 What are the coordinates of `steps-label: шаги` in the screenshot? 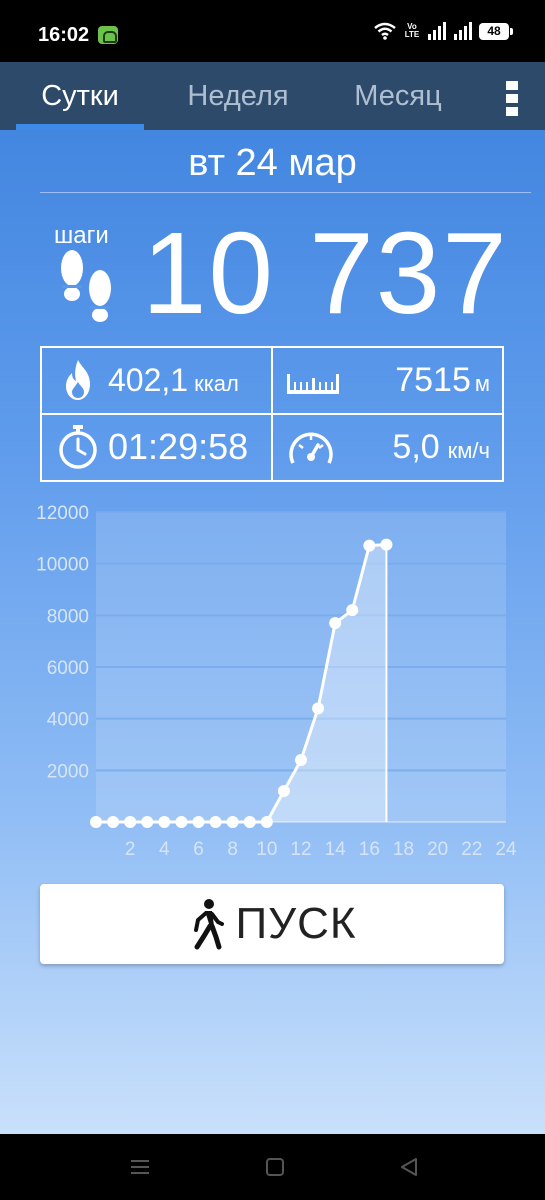 It's located at (81, 235).